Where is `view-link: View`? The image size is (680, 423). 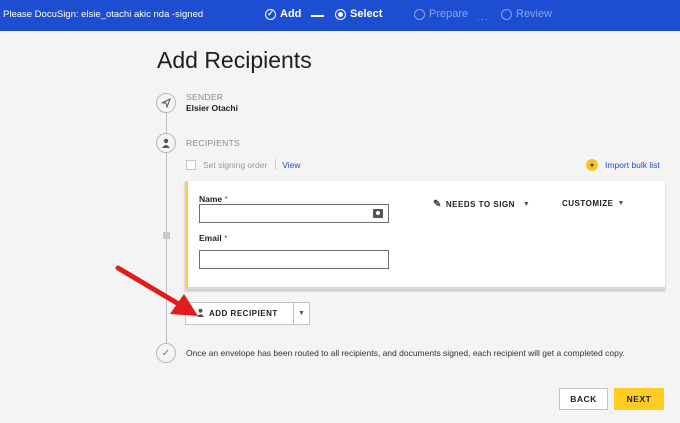
view-link: View is located at coordinates (291, 165).